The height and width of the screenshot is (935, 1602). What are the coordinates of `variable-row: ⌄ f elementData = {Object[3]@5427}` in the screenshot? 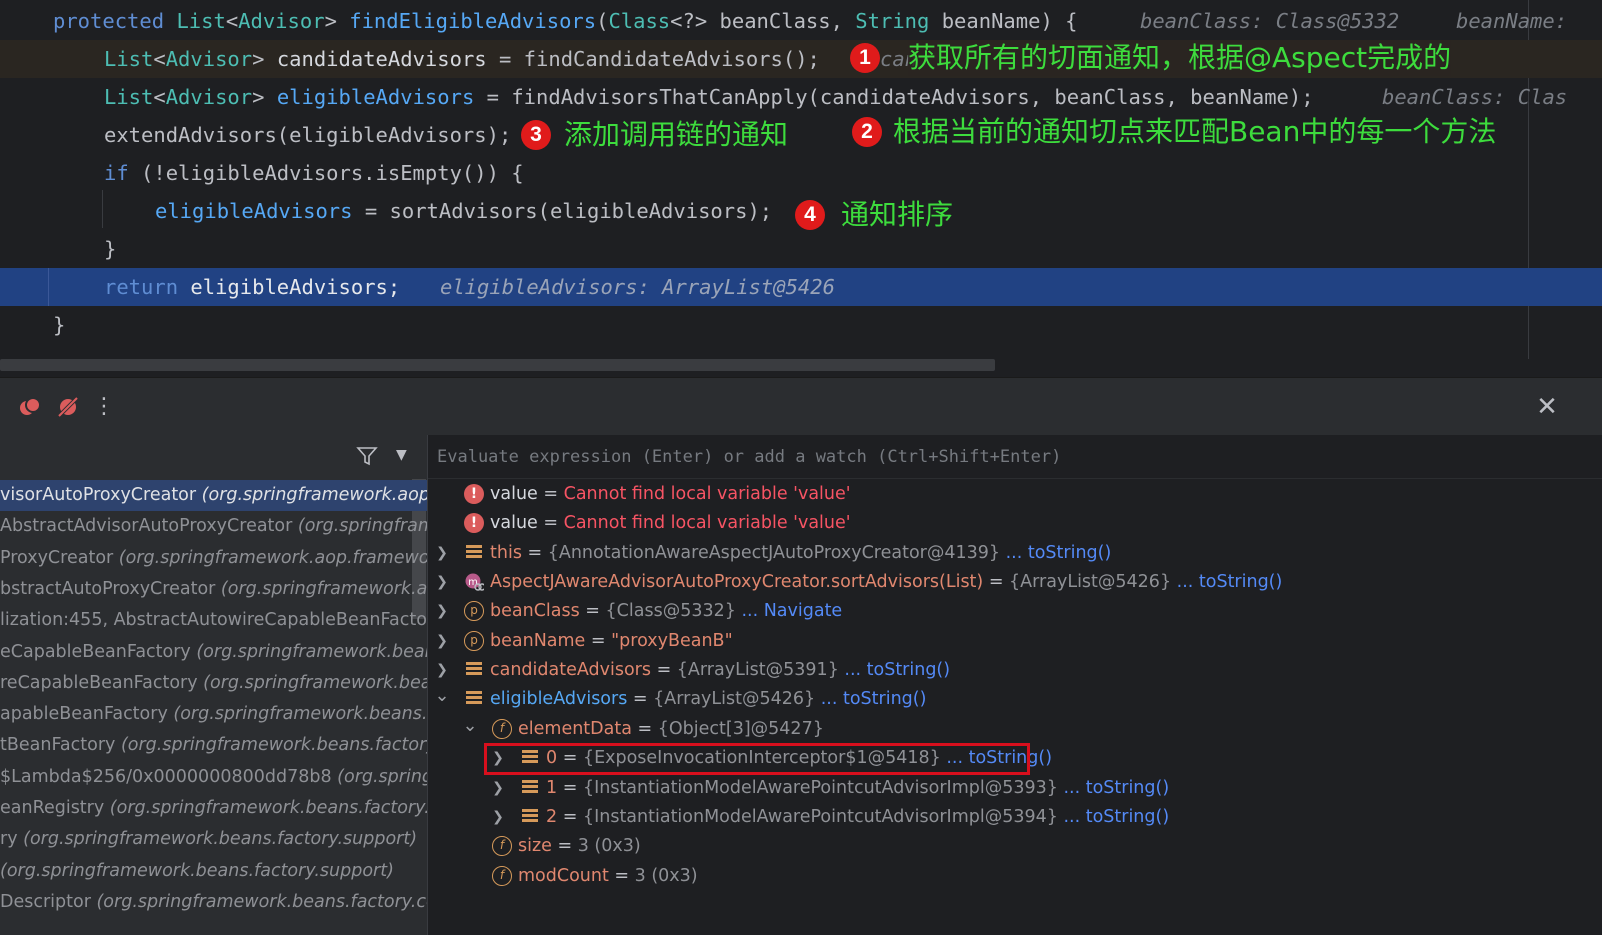 It's located at (1013, 729).